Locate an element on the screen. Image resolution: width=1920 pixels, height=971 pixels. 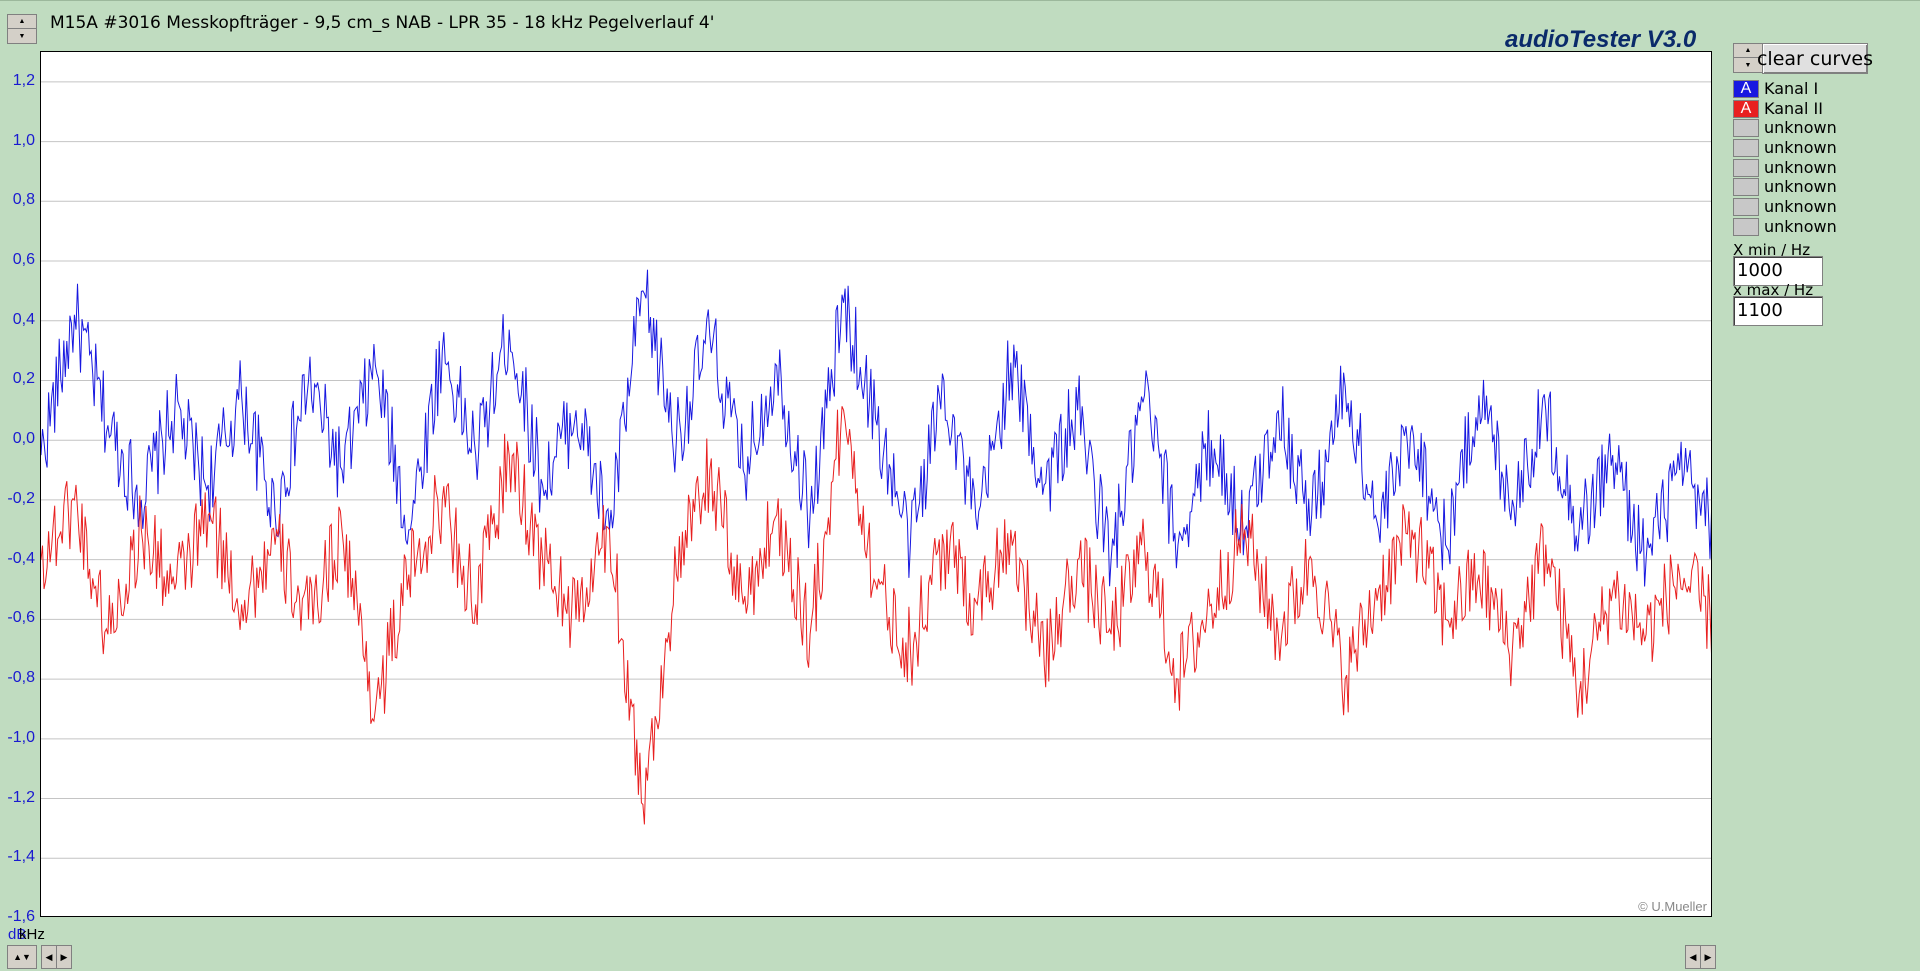
xmax-field: 1100 is located at coordinates (1778, 311).